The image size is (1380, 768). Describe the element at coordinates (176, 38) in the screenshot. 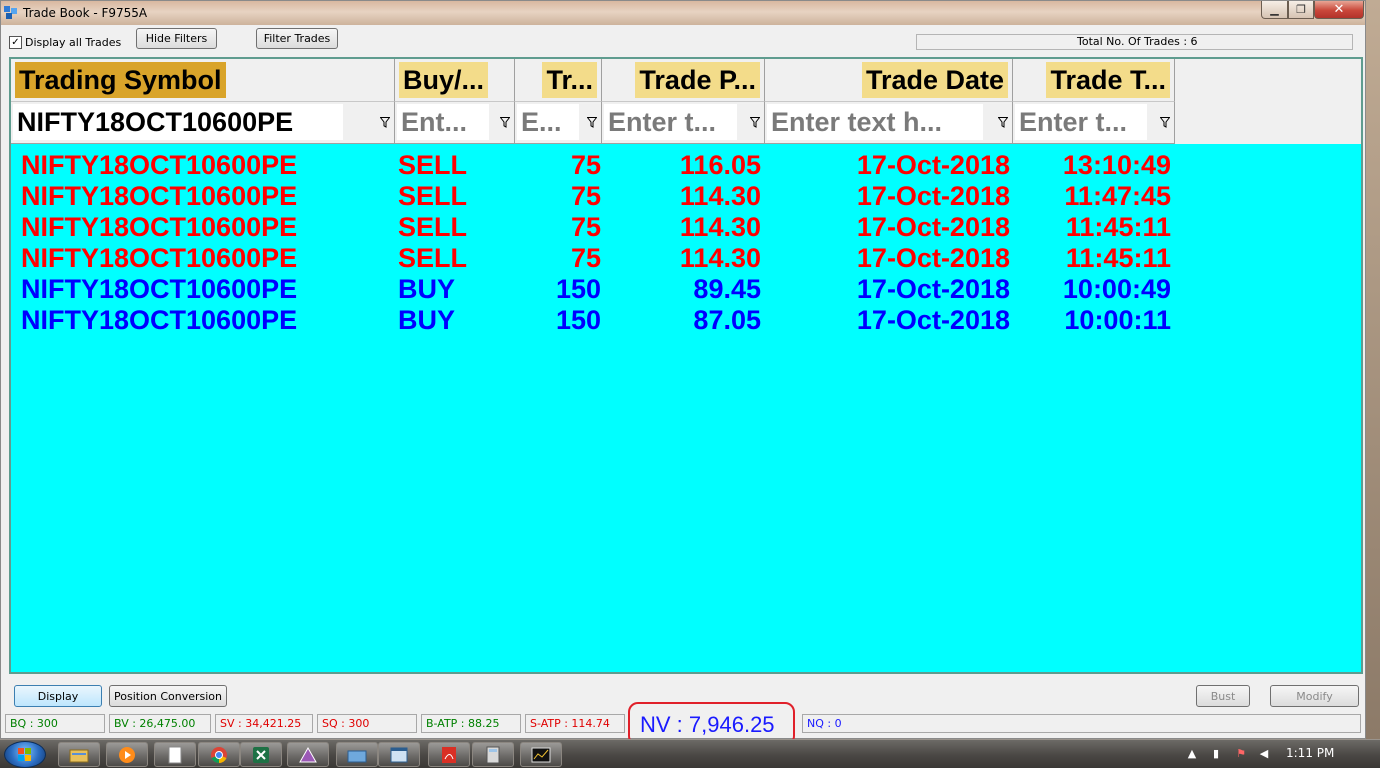

I see `hide-filters-button: Hide Filters` at that location.